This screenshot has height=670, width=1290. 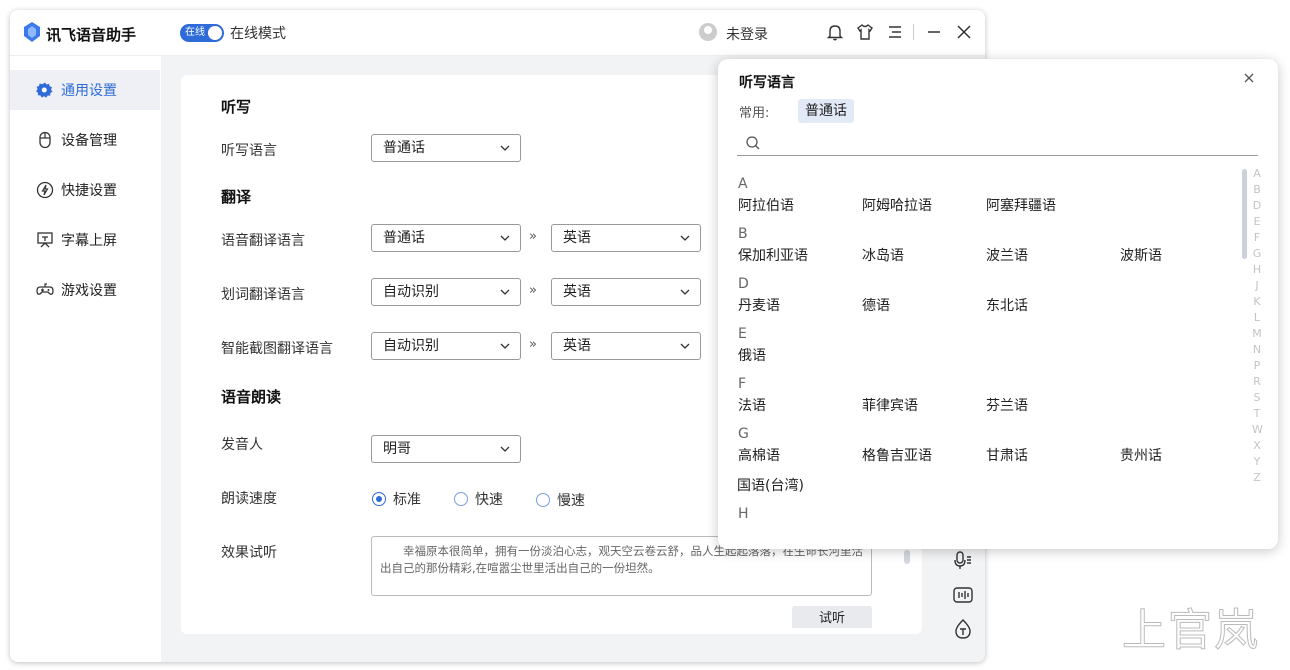 I want to click on voice-translate-to-select: 英语, so click(x=626, y=238).